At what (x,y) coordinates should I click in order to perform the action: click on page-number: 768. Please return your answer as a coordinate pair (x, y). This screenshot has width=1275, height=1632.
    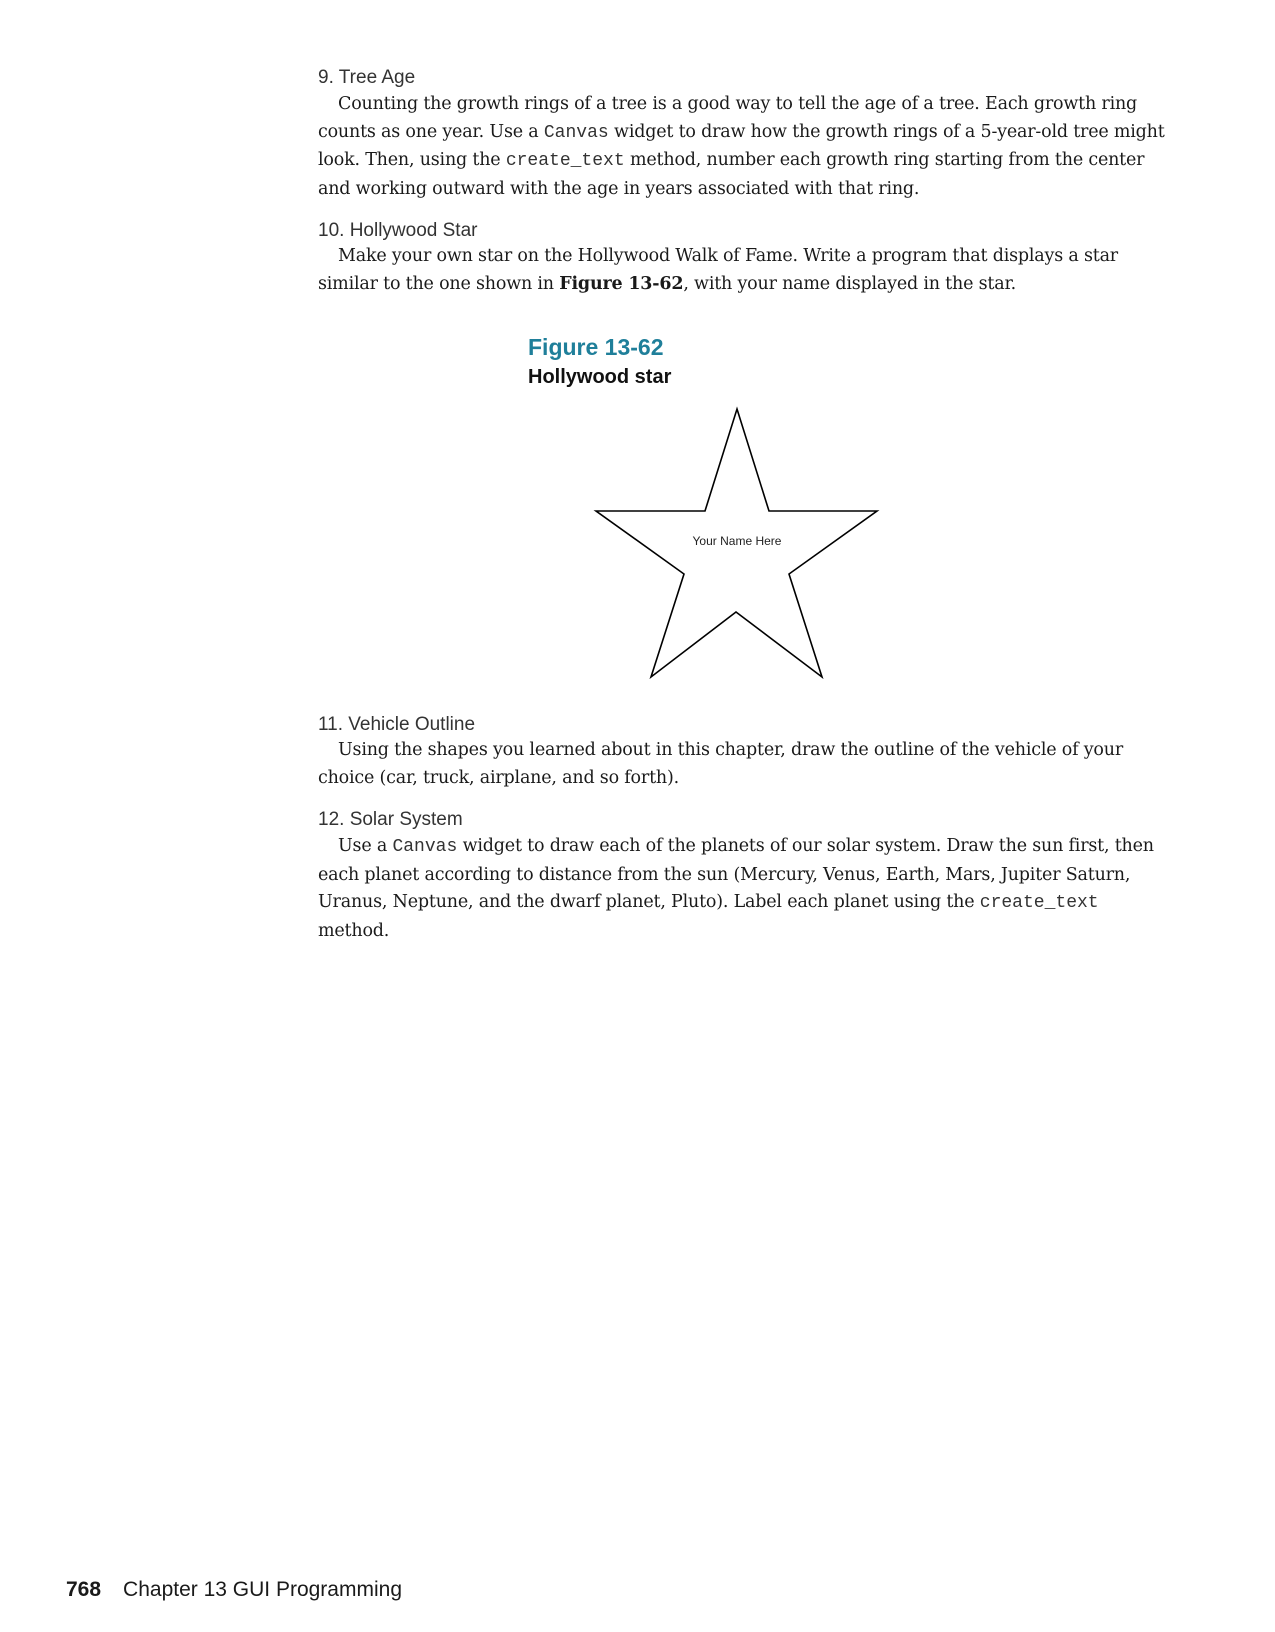
    Looking at the image, I should click on (84, 1589).